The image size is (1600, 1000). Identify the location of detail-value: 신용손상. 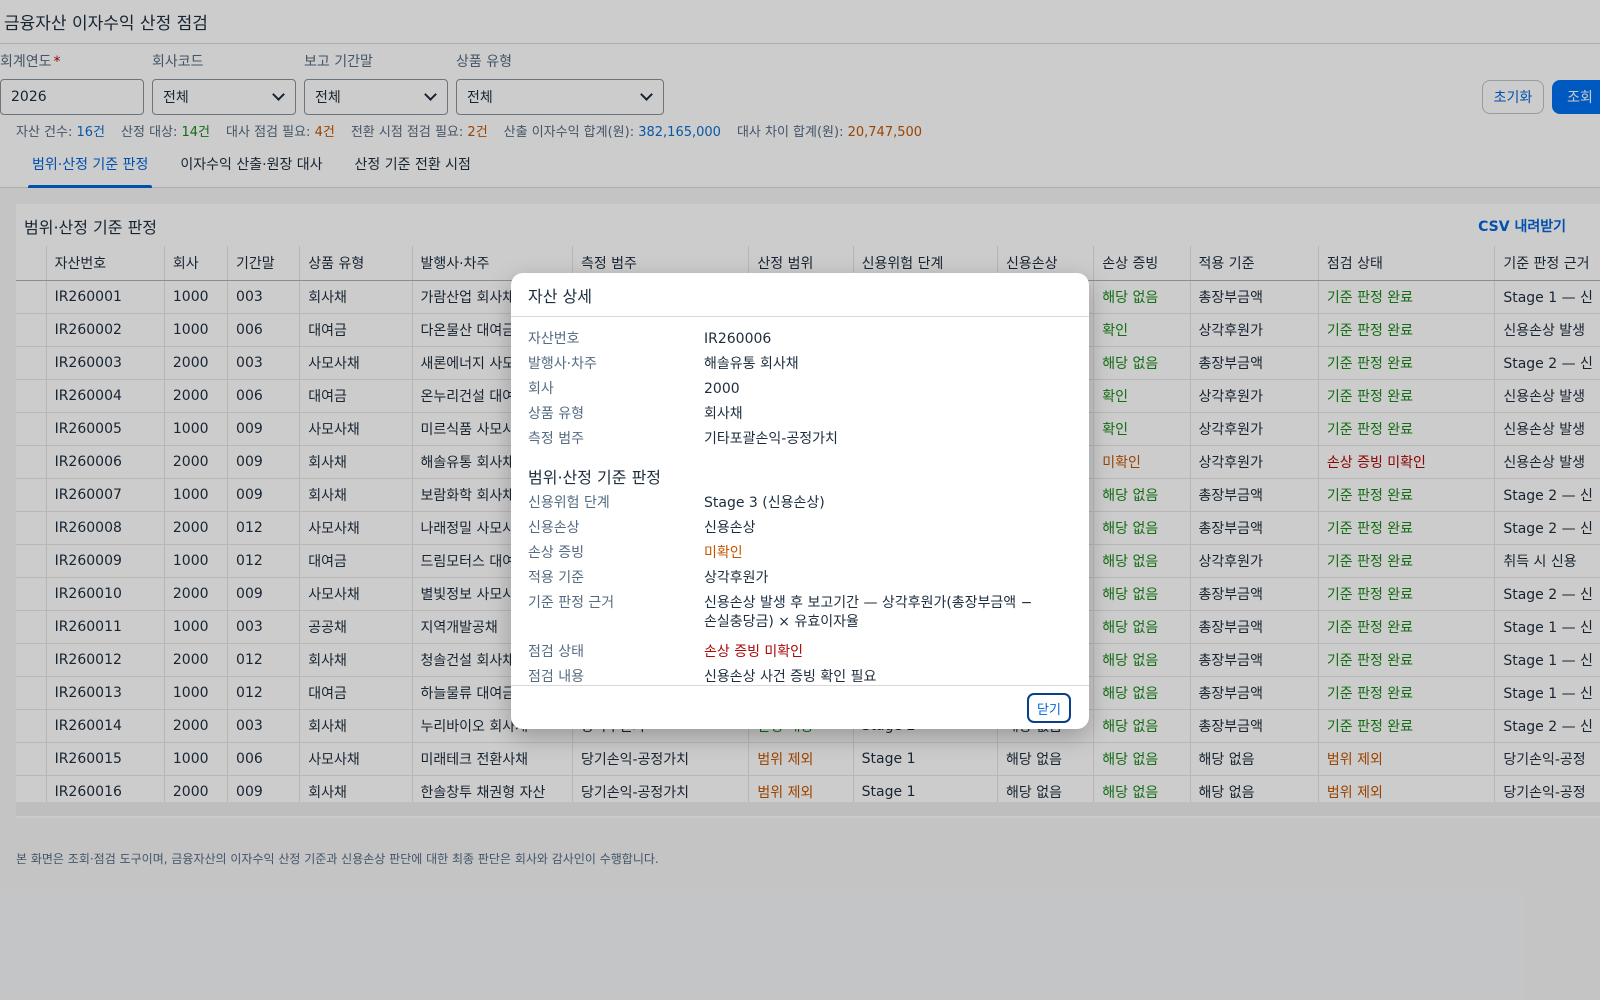
(730, 528).